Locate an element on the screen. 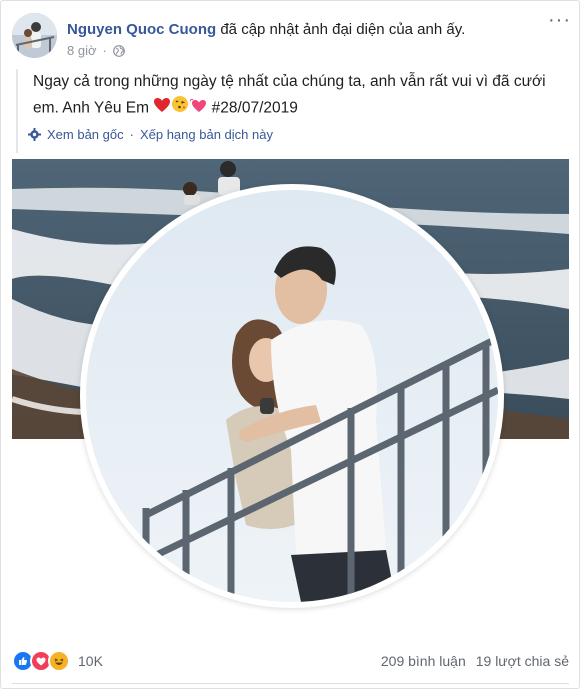 The width and height of the screenshot is (580, 689). translation-controls: Xem bản gốc · Xếp hạng bản dịch này is located at coordinates (150, 134).